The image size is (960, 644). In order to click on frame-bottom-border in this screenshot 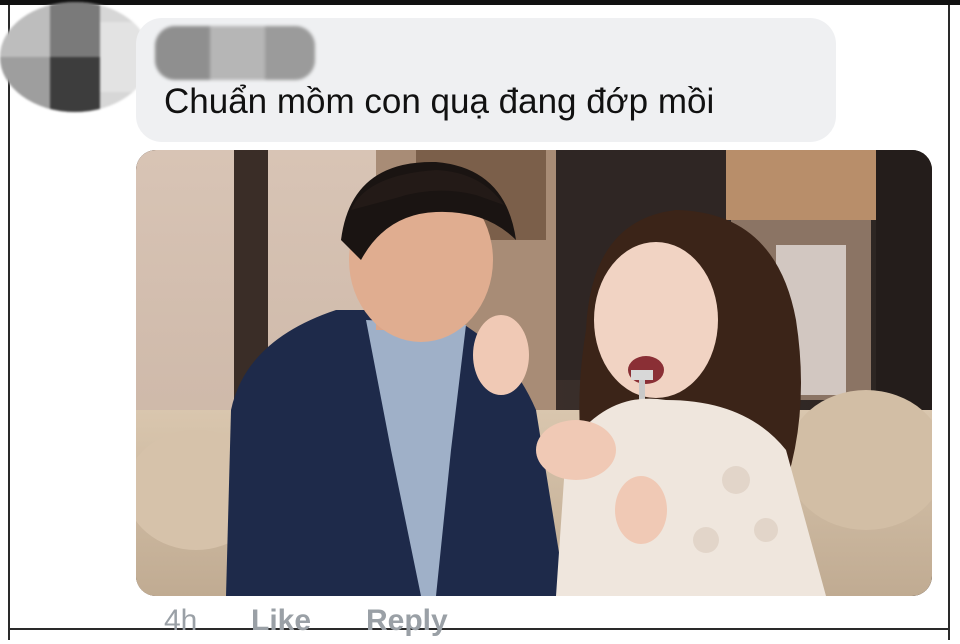, I will do `click(479, 629)`.